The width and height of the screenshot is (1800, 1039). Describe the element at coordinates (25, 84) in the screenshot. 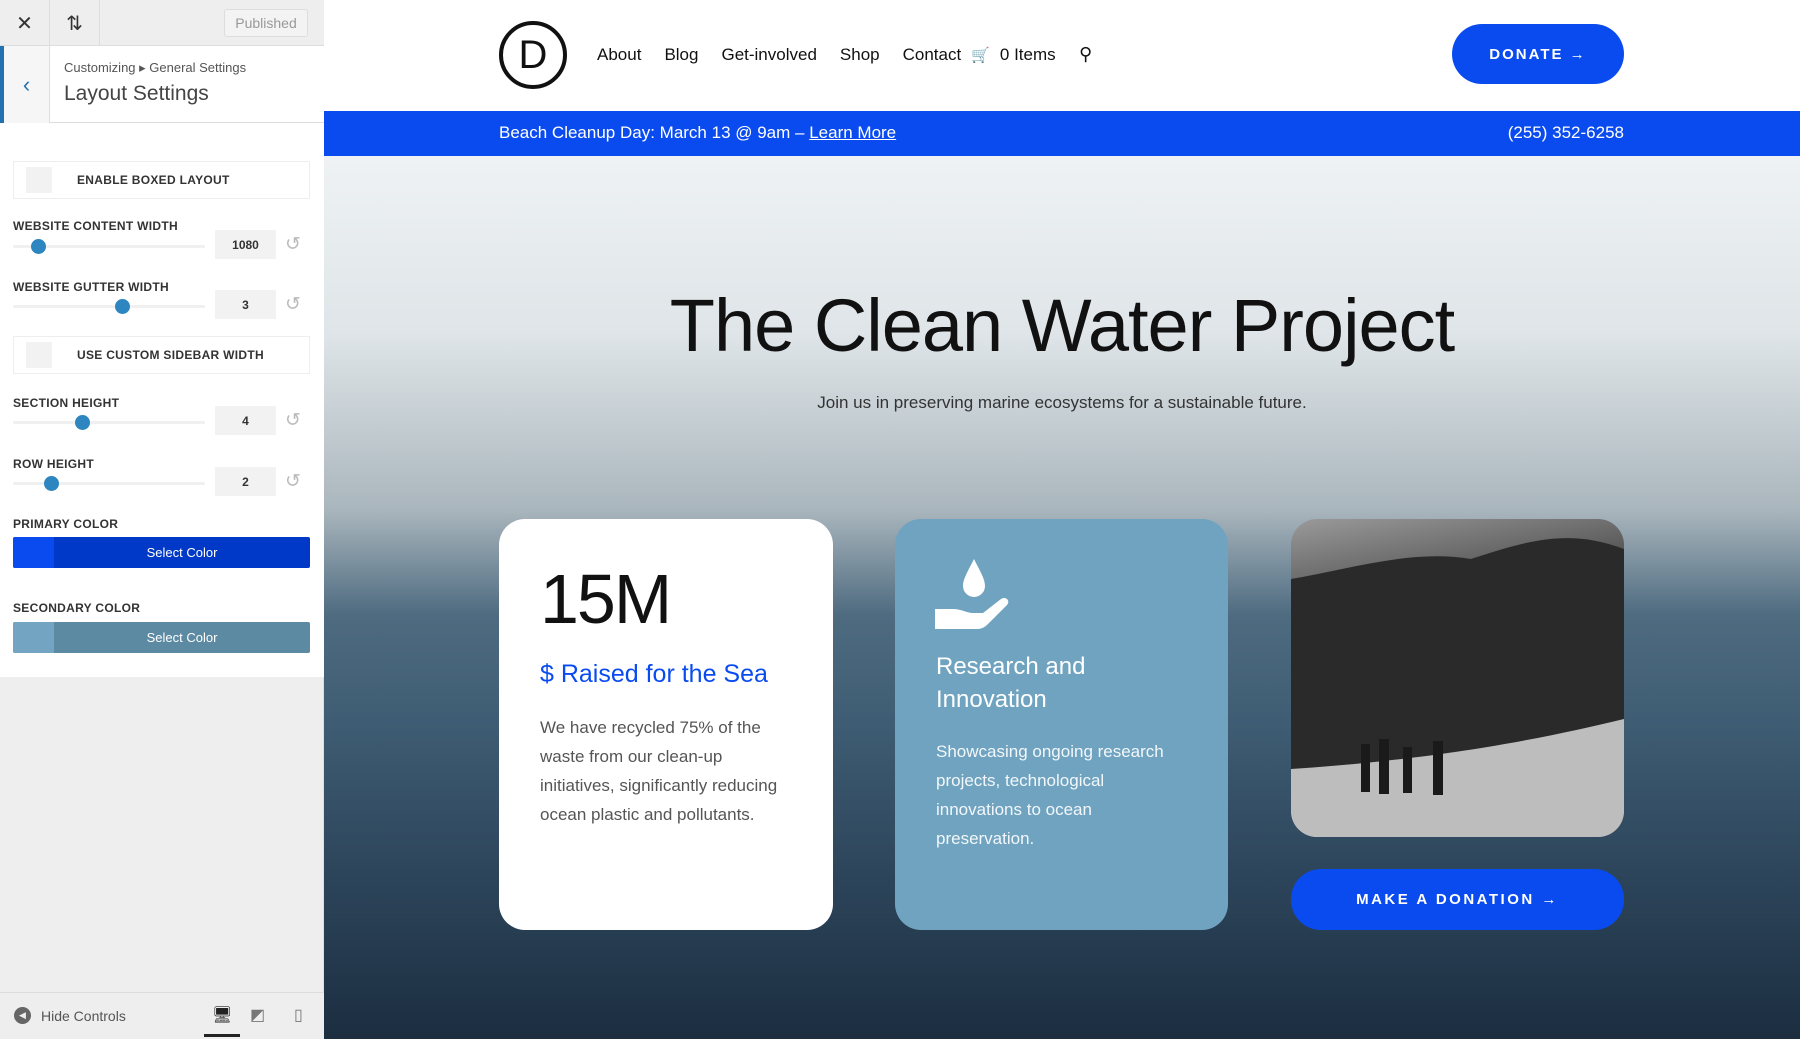

I see `back-icon: ‹` at that location.